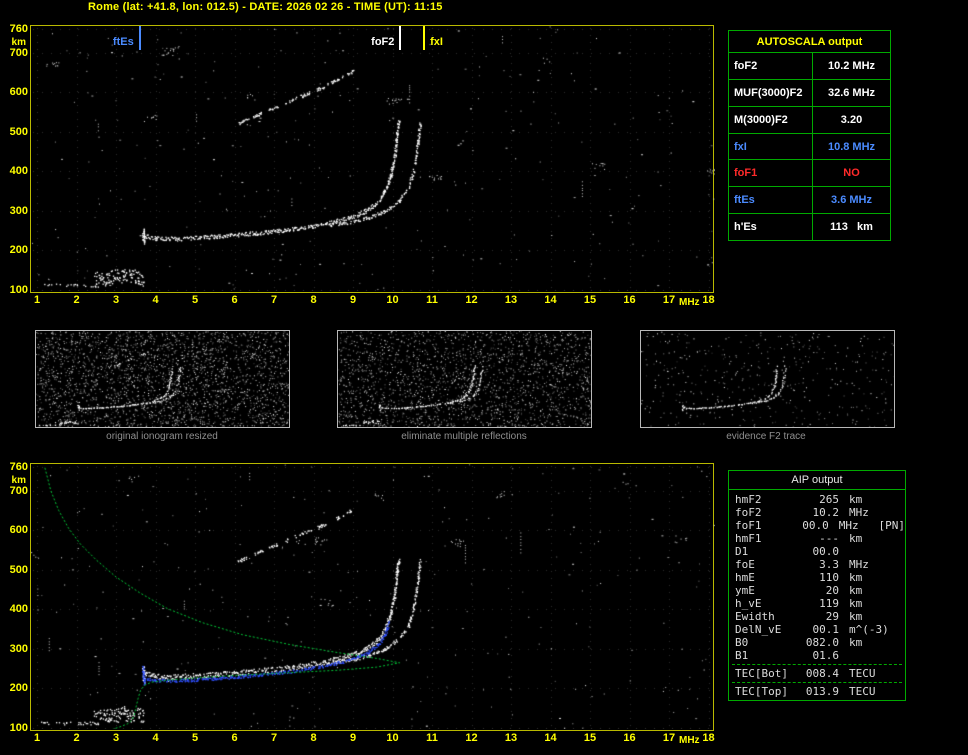  What do you see at coordinates (829, 603) in the screenshot?
I see `aip-row-8-value: 119` at bounding box center [829, 603].